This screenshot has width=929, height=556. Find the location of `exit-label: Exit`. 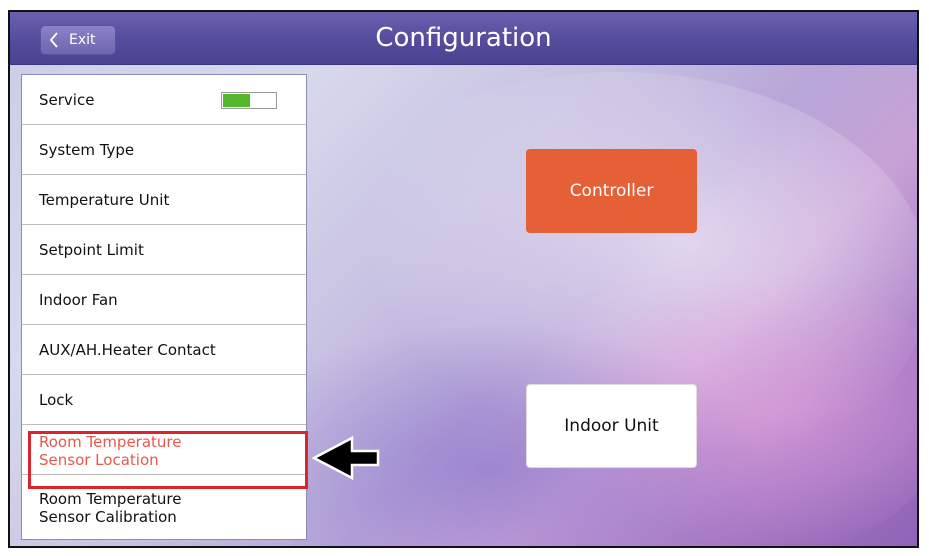

exit-label: Exit is located at coordinates (82, 40).